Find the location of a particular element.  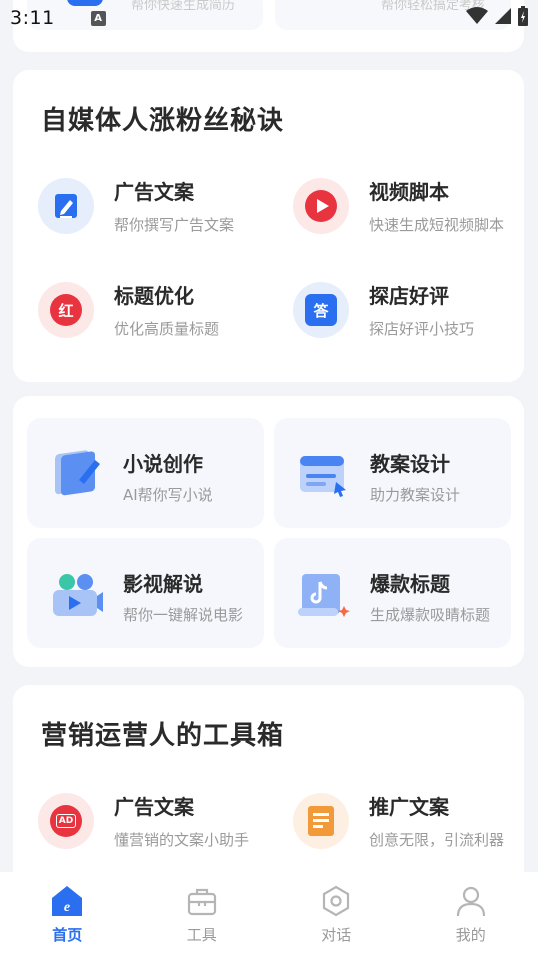

tool-subtitle: 优化高质量标题 is located at coordinates (167, 329).